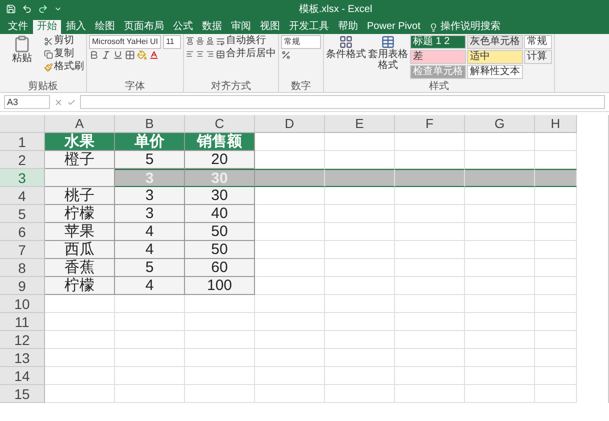 Image resolution: width=609 pixels, height=421 pixels. Describe the element at coordinates (246, 54) in the screenshot. I see `merge-center-button: 合并后居中` at that location.